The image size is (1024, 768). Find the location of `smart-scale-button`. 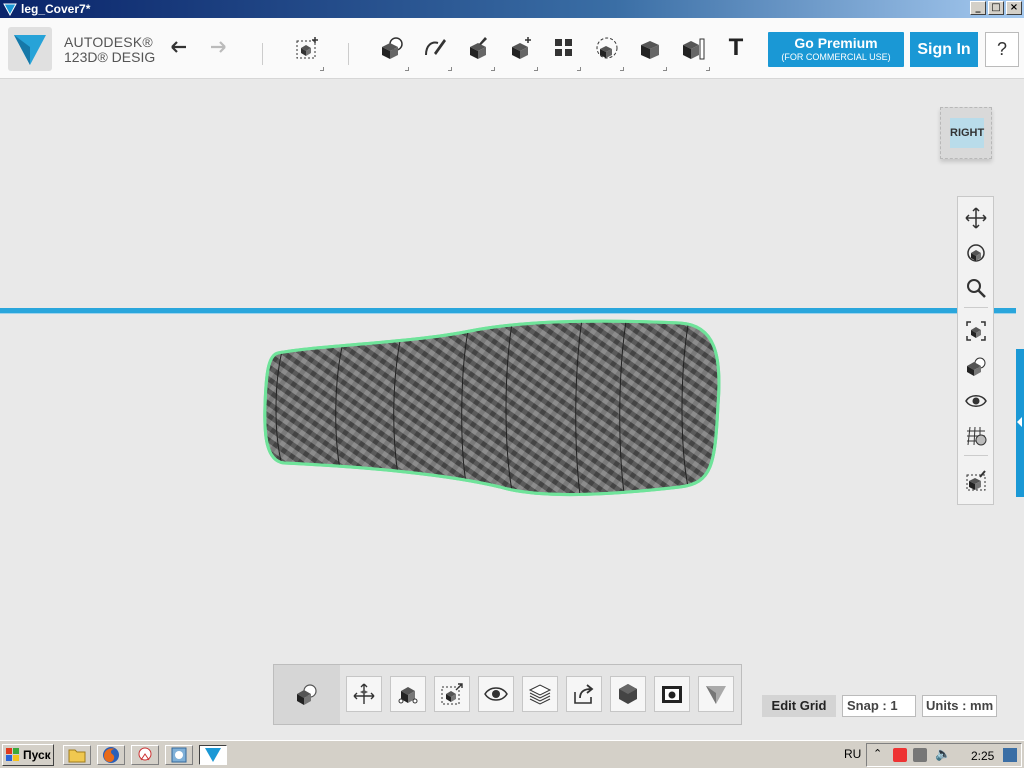

smart-scale-button is located at coordinates (408, 694).